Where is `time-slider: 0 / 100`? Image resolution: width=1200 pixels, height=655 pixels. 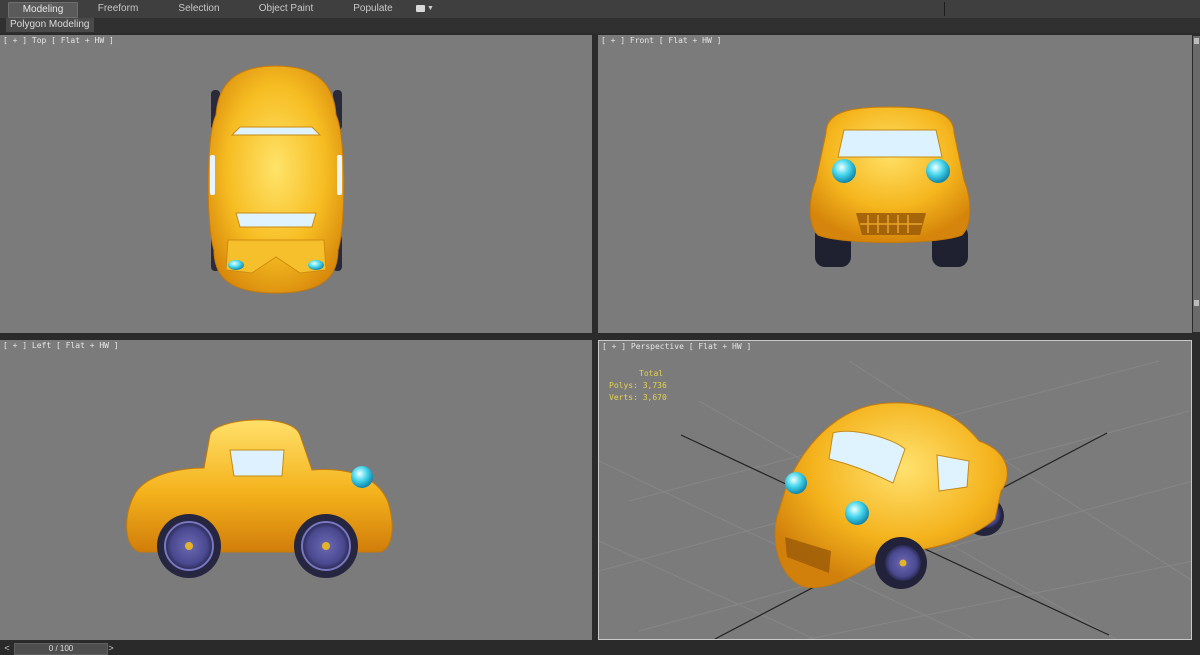 time-slider: 0 / 100 is located at coordinates (61, 649).